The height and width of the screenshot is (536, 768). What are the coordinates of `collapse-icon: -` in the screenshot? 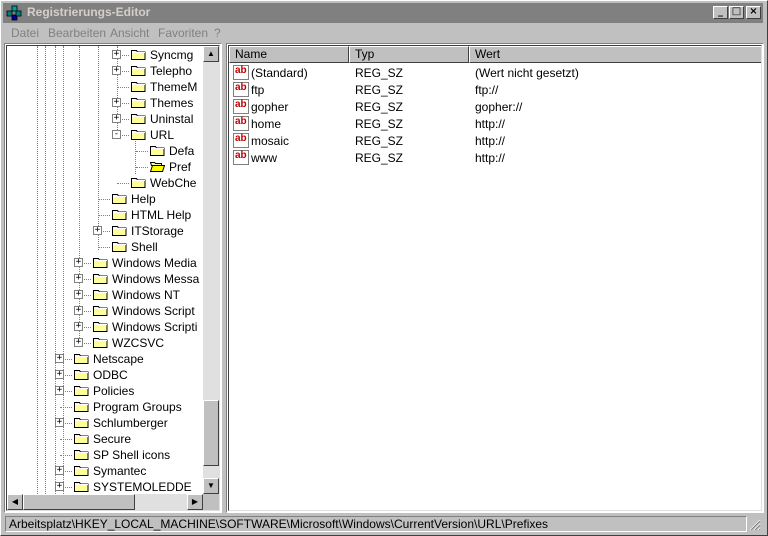 It's located at (116, 134).